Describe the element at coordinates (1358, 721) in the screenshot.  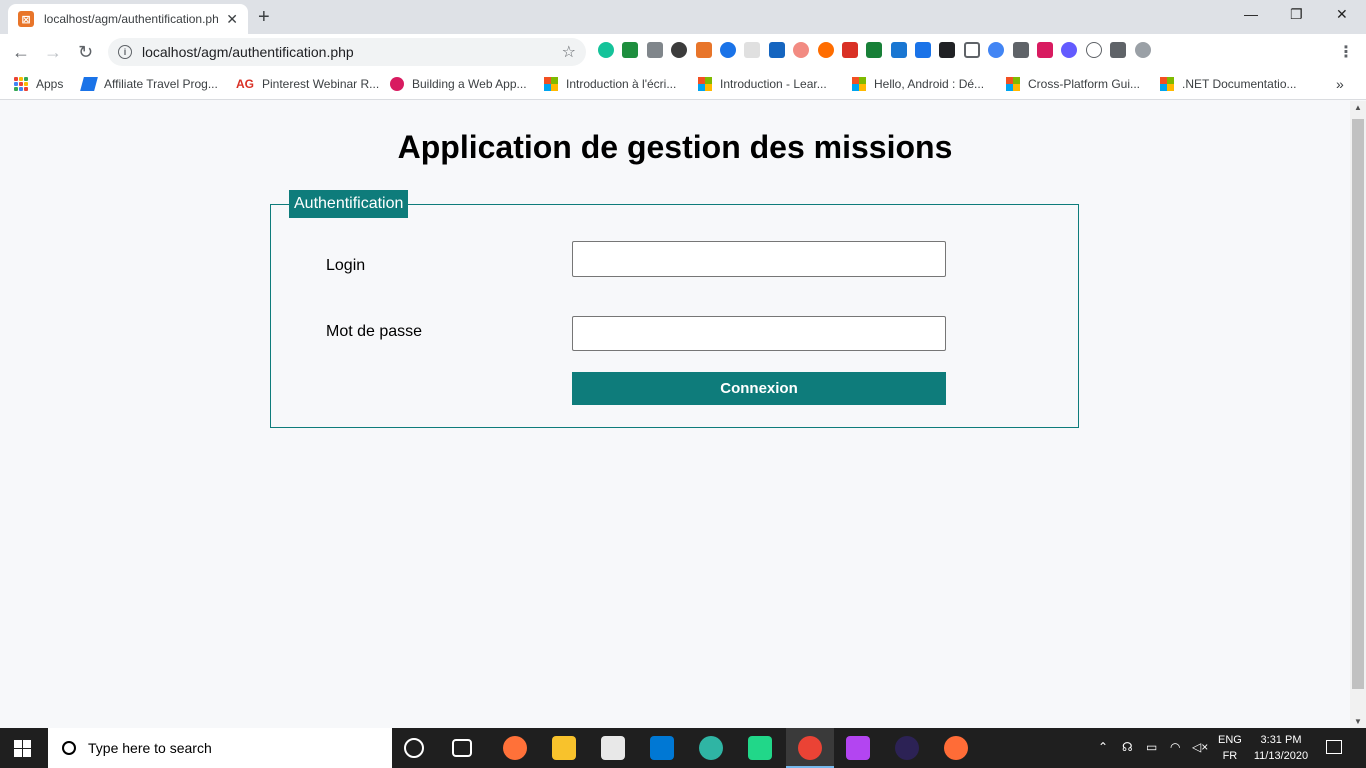
I see `scroll-down-icon: ▼` at that location.